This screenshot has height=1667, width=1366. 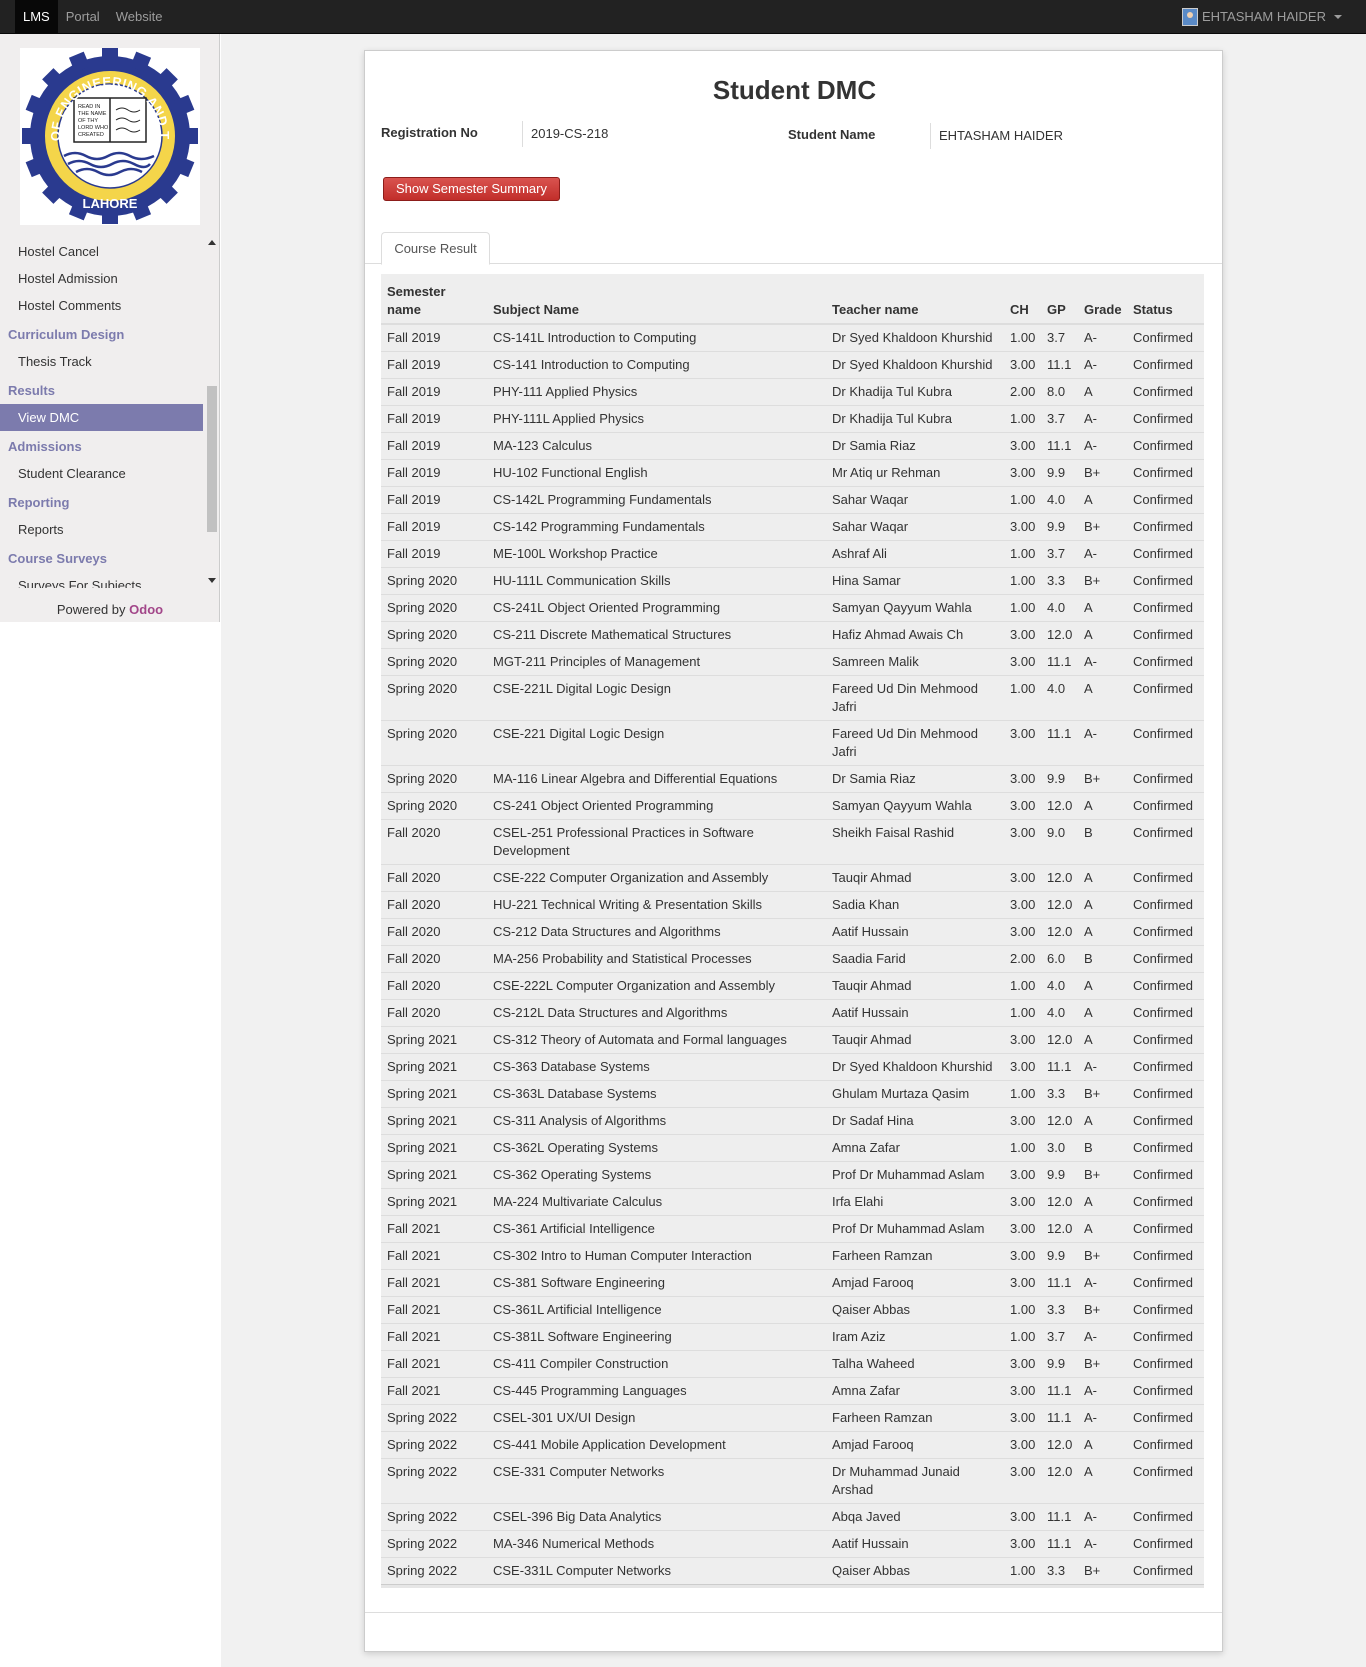 What do you see at coordinates (212, 459) in the screenshot?
I see `scrollbar-thumb` at bounding box center [212, 459].